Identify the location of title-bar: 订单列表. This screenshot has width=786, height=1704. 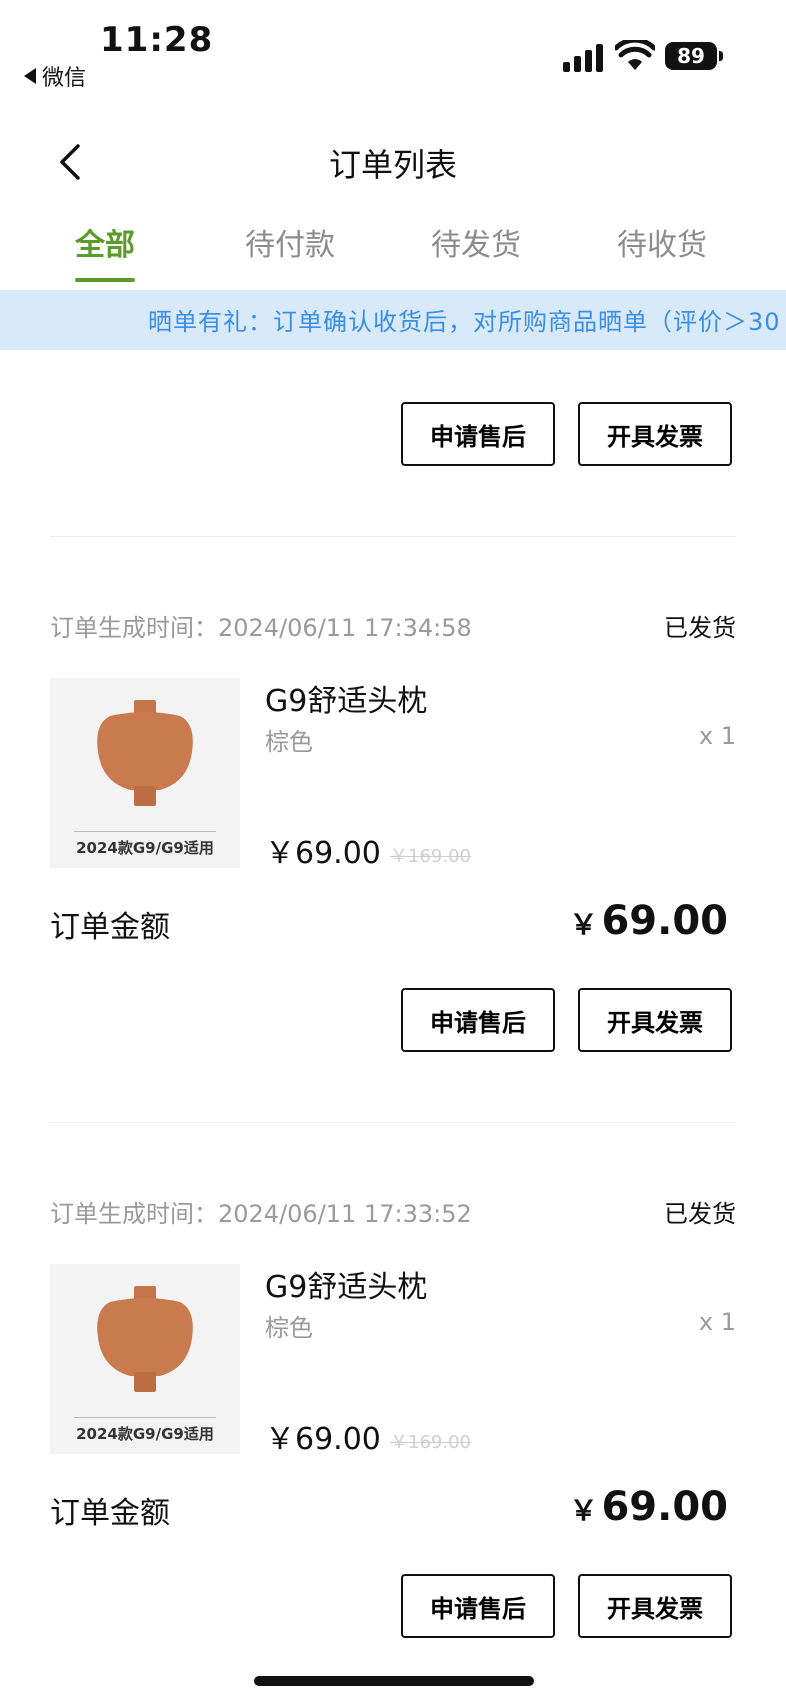
(393, 165).